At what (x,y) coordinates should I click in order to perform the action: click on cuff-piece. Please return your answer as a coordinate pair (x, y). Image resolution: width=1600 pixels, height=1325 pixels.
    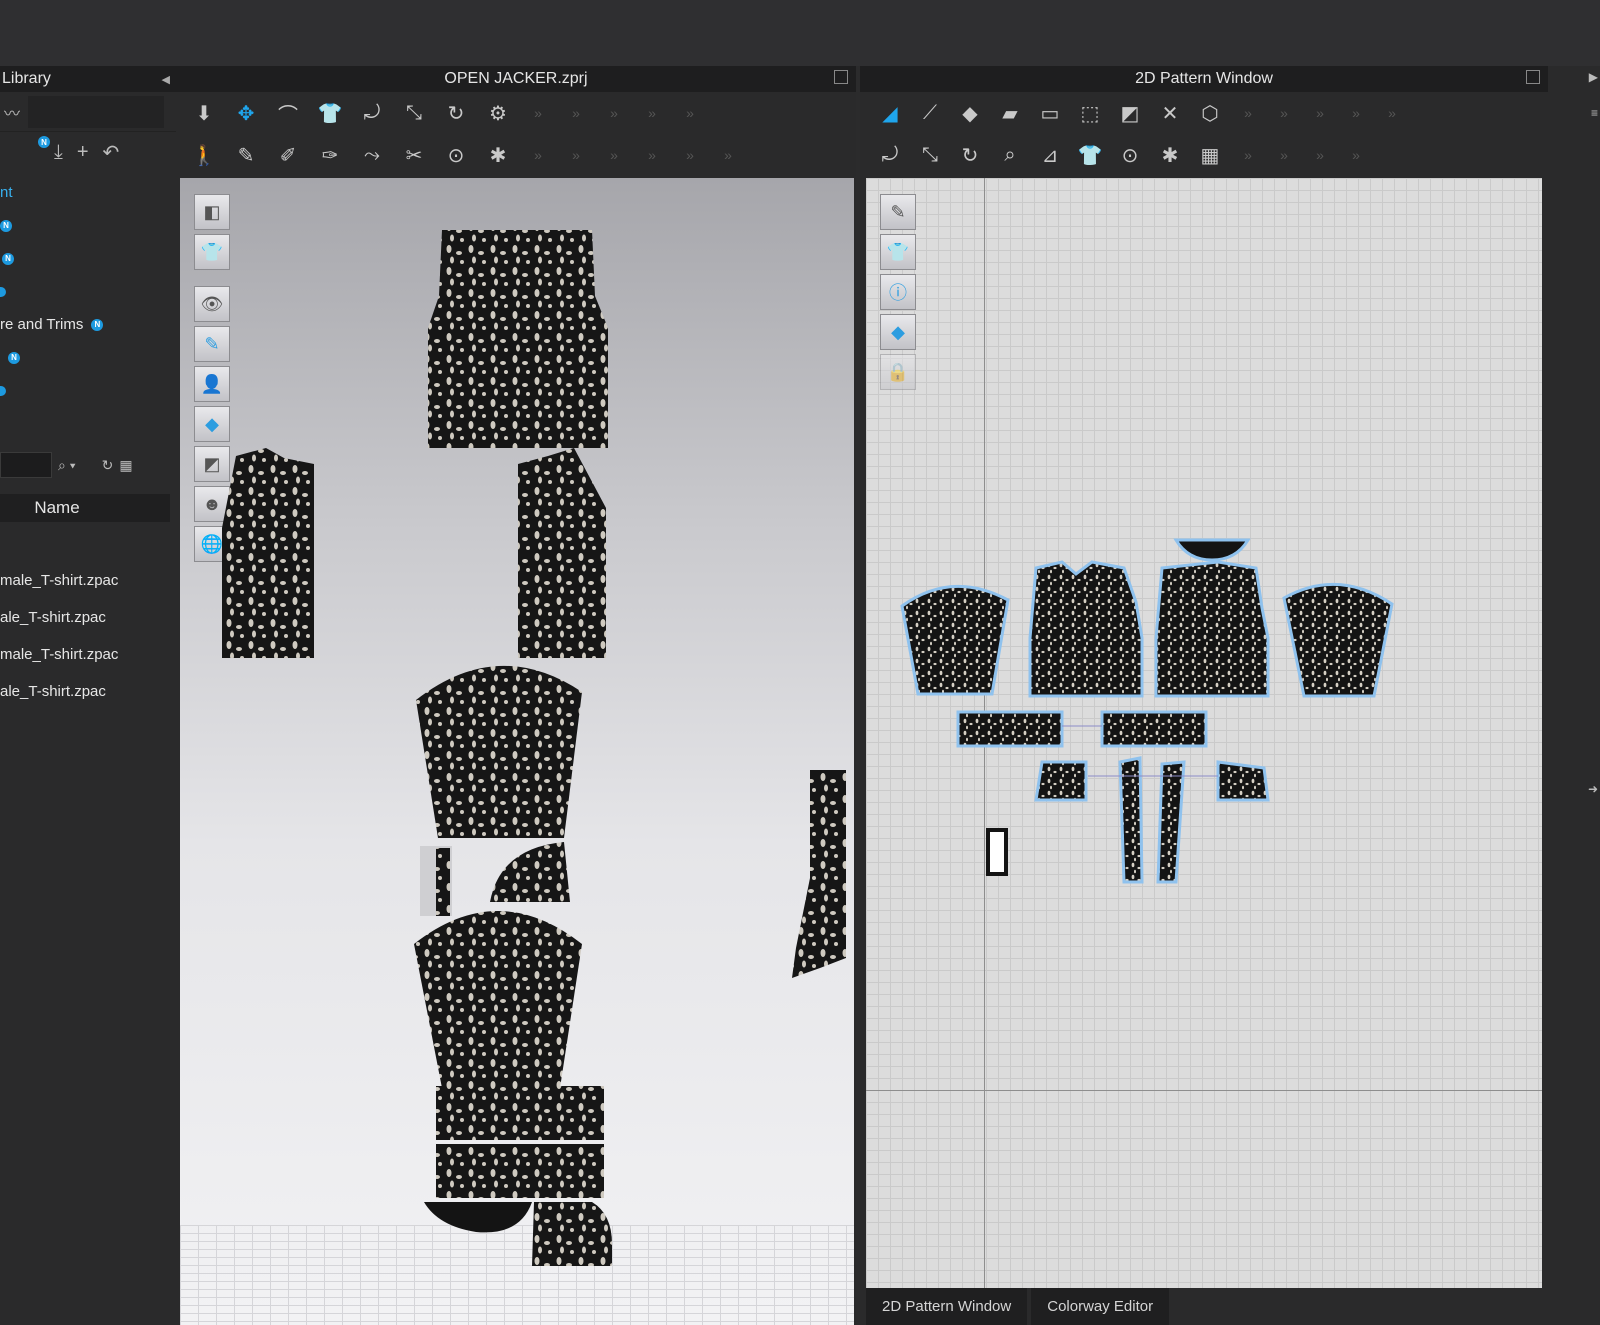
    Looking at the image, I should click on (572, 1234).